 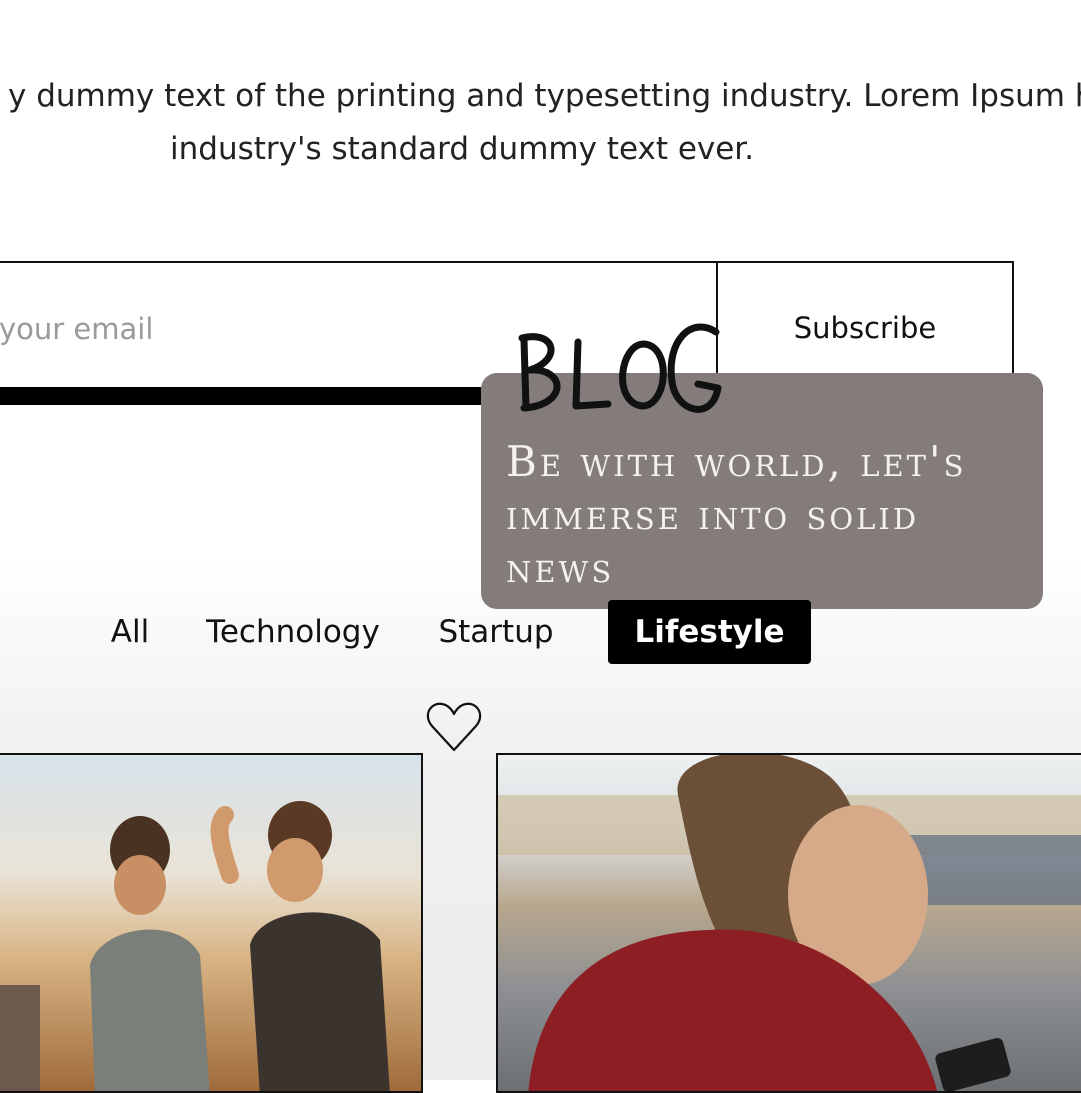 What do you see at coordinates (281, 329) in the screenshot?
I see `email-field` at bounding box center [281, 329].